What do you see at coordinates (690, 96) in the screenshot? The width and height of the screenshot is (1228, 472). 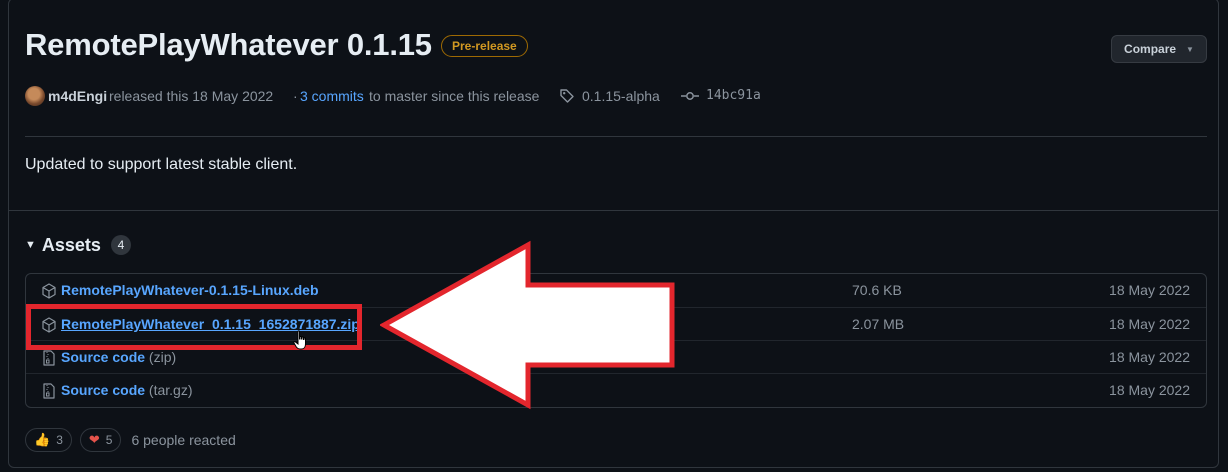 I see `git-commit-icon` at bounding box center [690, 96].